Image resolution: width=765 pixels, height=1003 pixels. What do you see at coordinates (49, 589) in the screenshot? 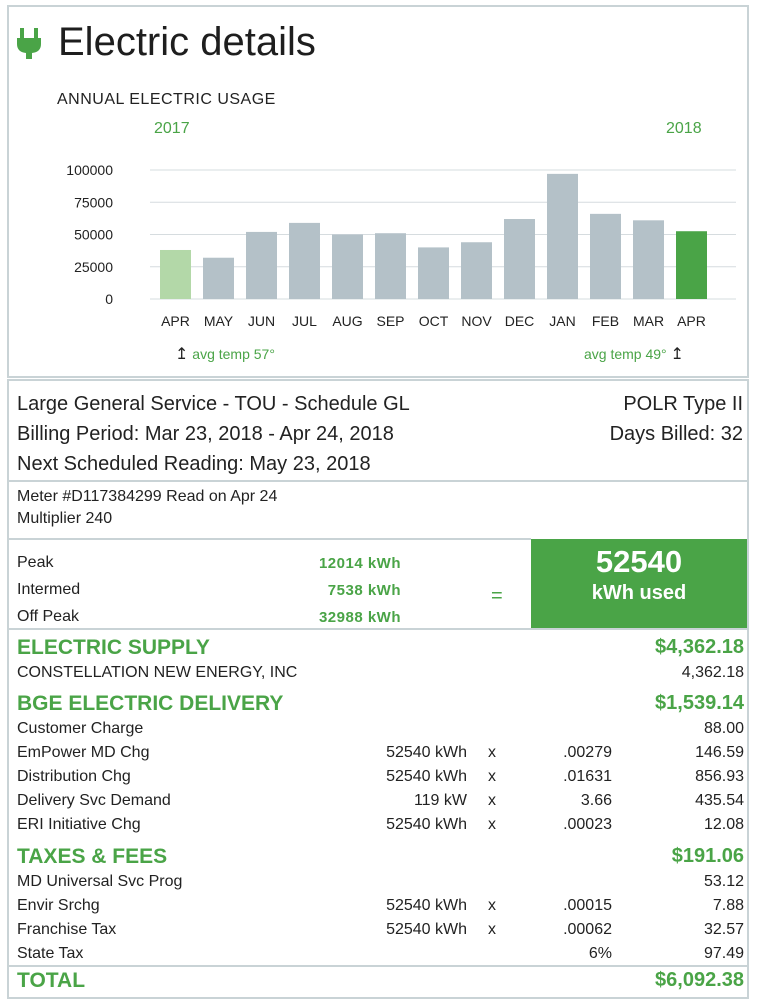
I see `reading-label: Intermed` at bounding box center [49, 589].